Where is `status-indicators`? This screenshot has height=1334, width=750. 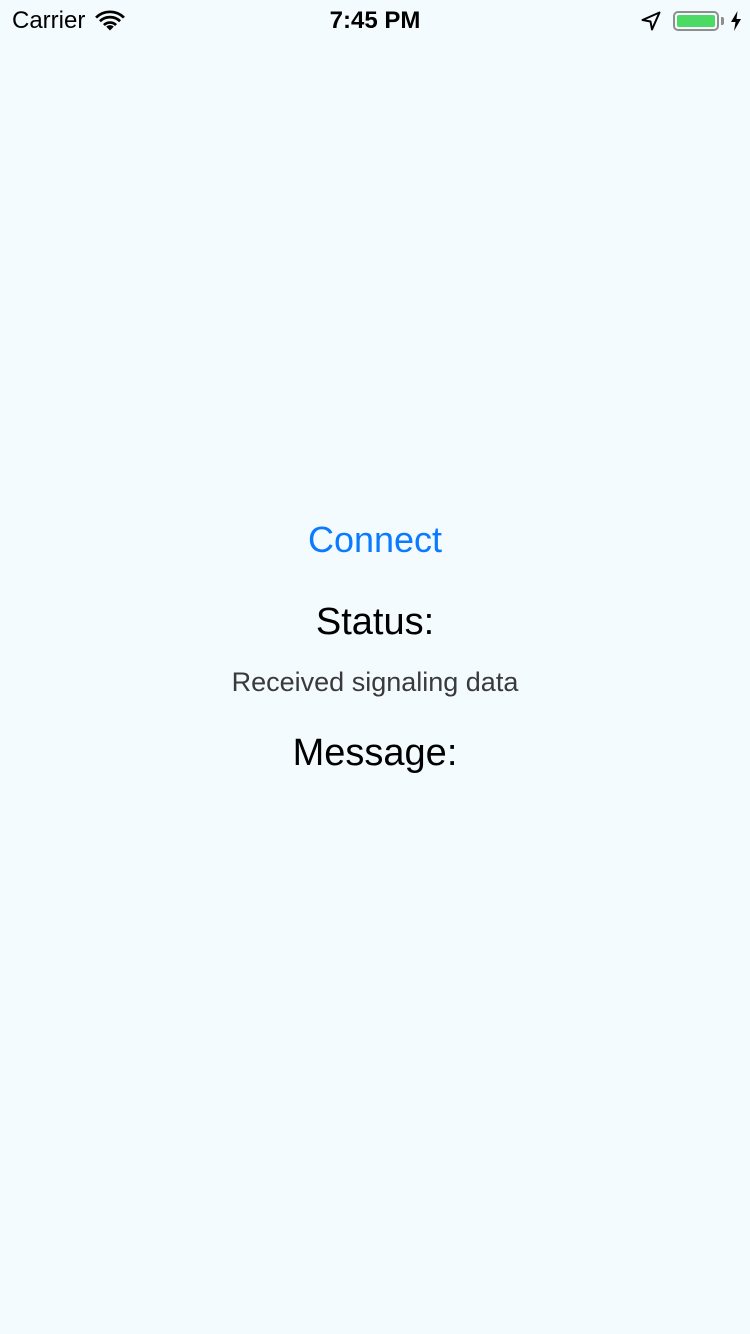
status-indicators is located at coordinates (691, 21).